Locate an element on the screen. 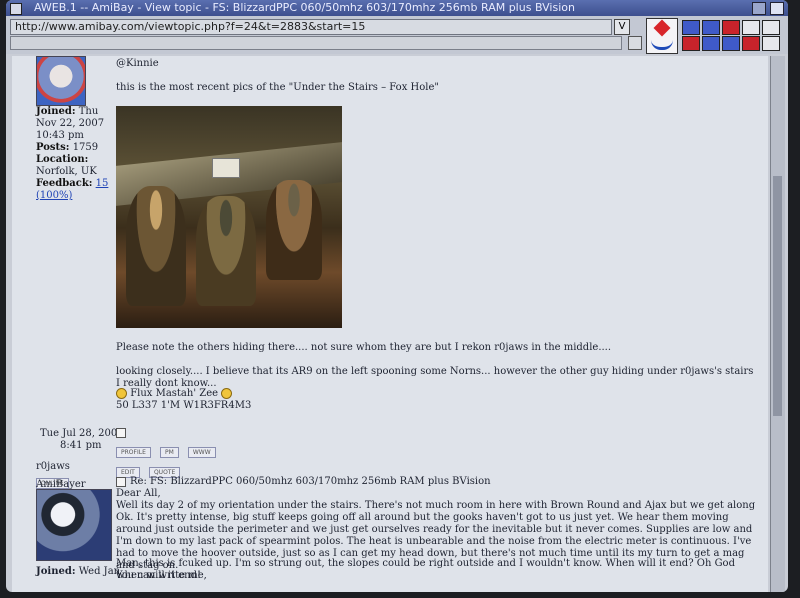 Image resolution: width=800 pixels, height=598 pixels. url-history-button: V is located at coordinates (622, 27).